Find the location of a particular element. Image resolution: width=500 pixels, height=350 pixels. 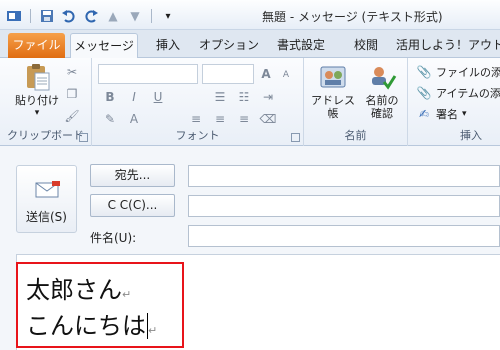

tab-insert: 挿入 is located at coordinates (168, 45).